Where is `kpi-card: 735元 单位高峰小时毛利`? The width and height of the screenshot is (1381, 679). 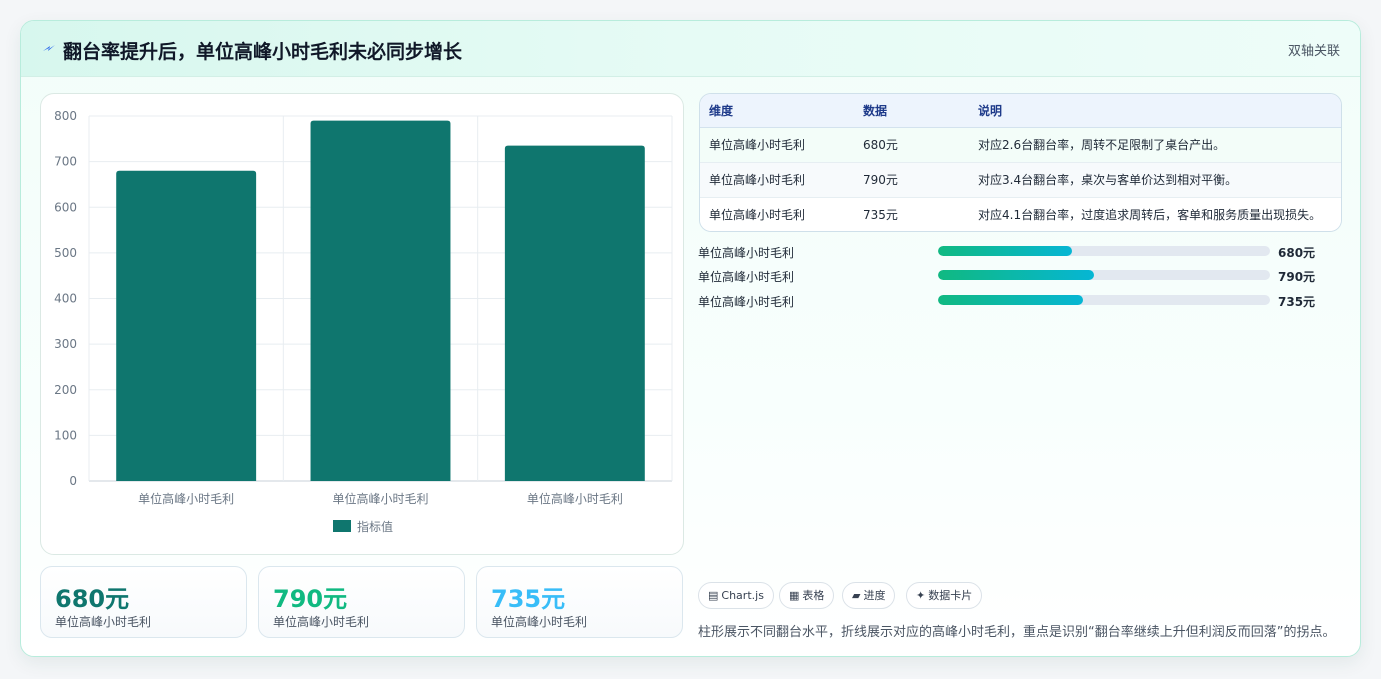
kpi-card: 735元 单位高峰小时毛利 is located at coordinates (579, 602).